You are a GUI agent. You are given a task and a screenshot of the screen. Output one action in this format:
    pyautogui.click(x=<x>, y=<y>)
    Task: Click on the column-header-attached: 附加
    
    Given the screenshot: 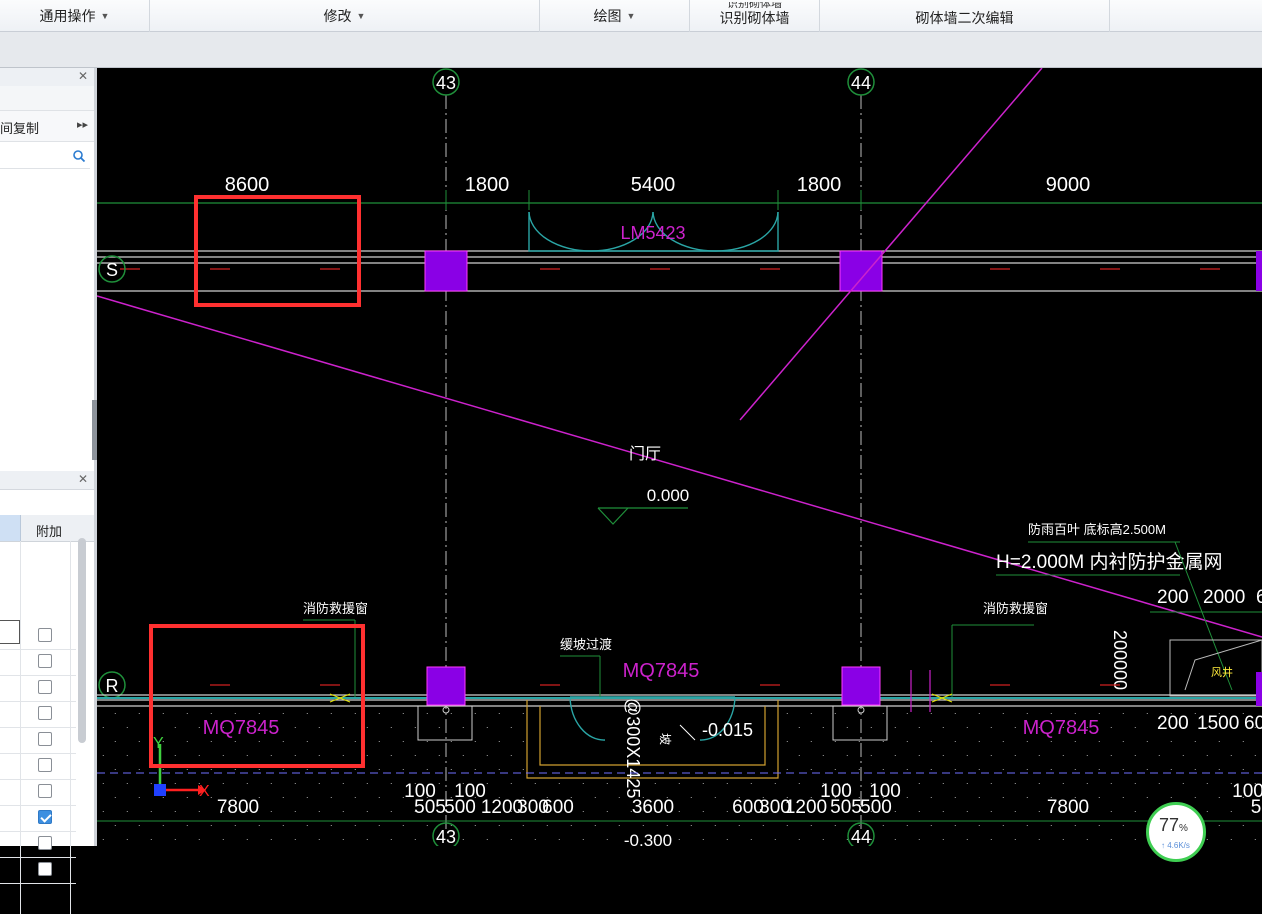 What is the action you would take?
    pyautogui.click(x=49, y=530)
    